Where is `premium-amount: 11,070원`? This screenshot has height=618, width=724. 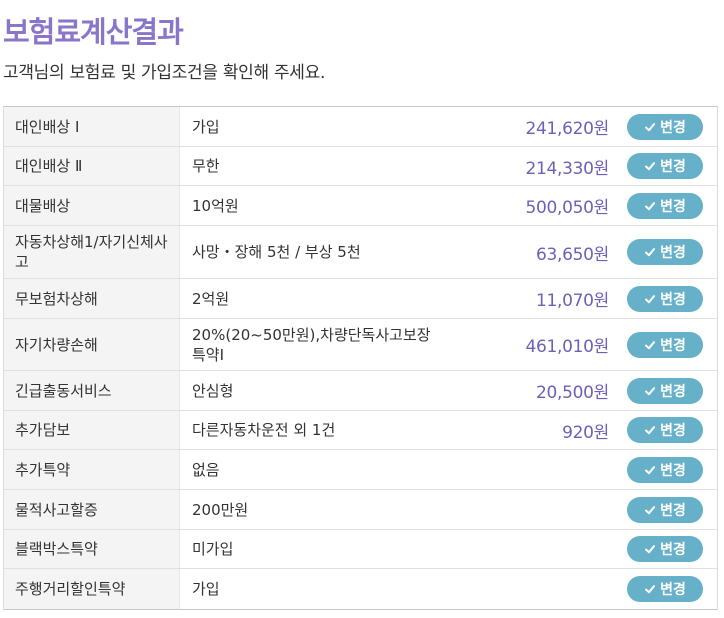 premium-amount: 11,070원 is located at coordinates (572, 301).